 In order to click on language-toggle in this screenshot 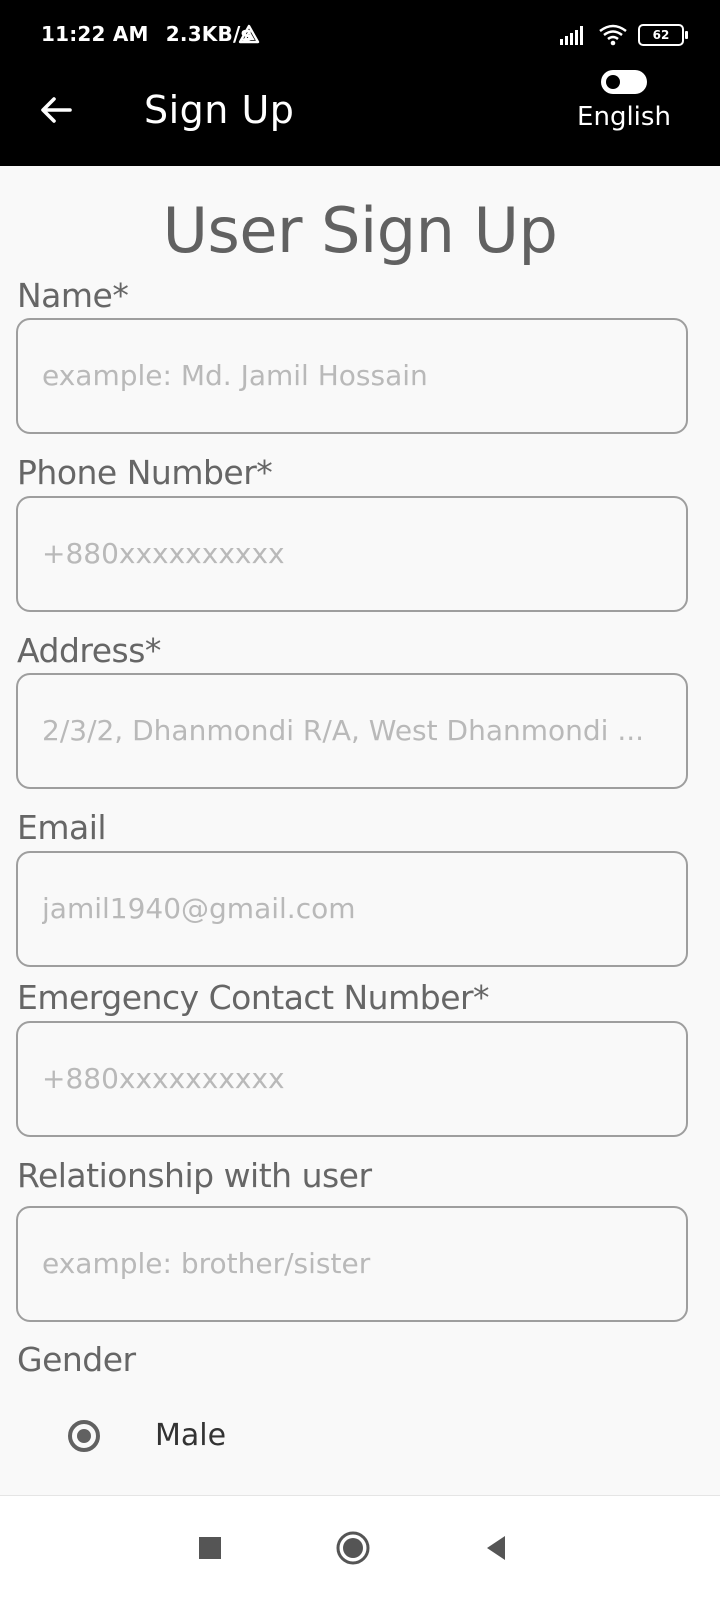, I will do `click(624, 82)`.